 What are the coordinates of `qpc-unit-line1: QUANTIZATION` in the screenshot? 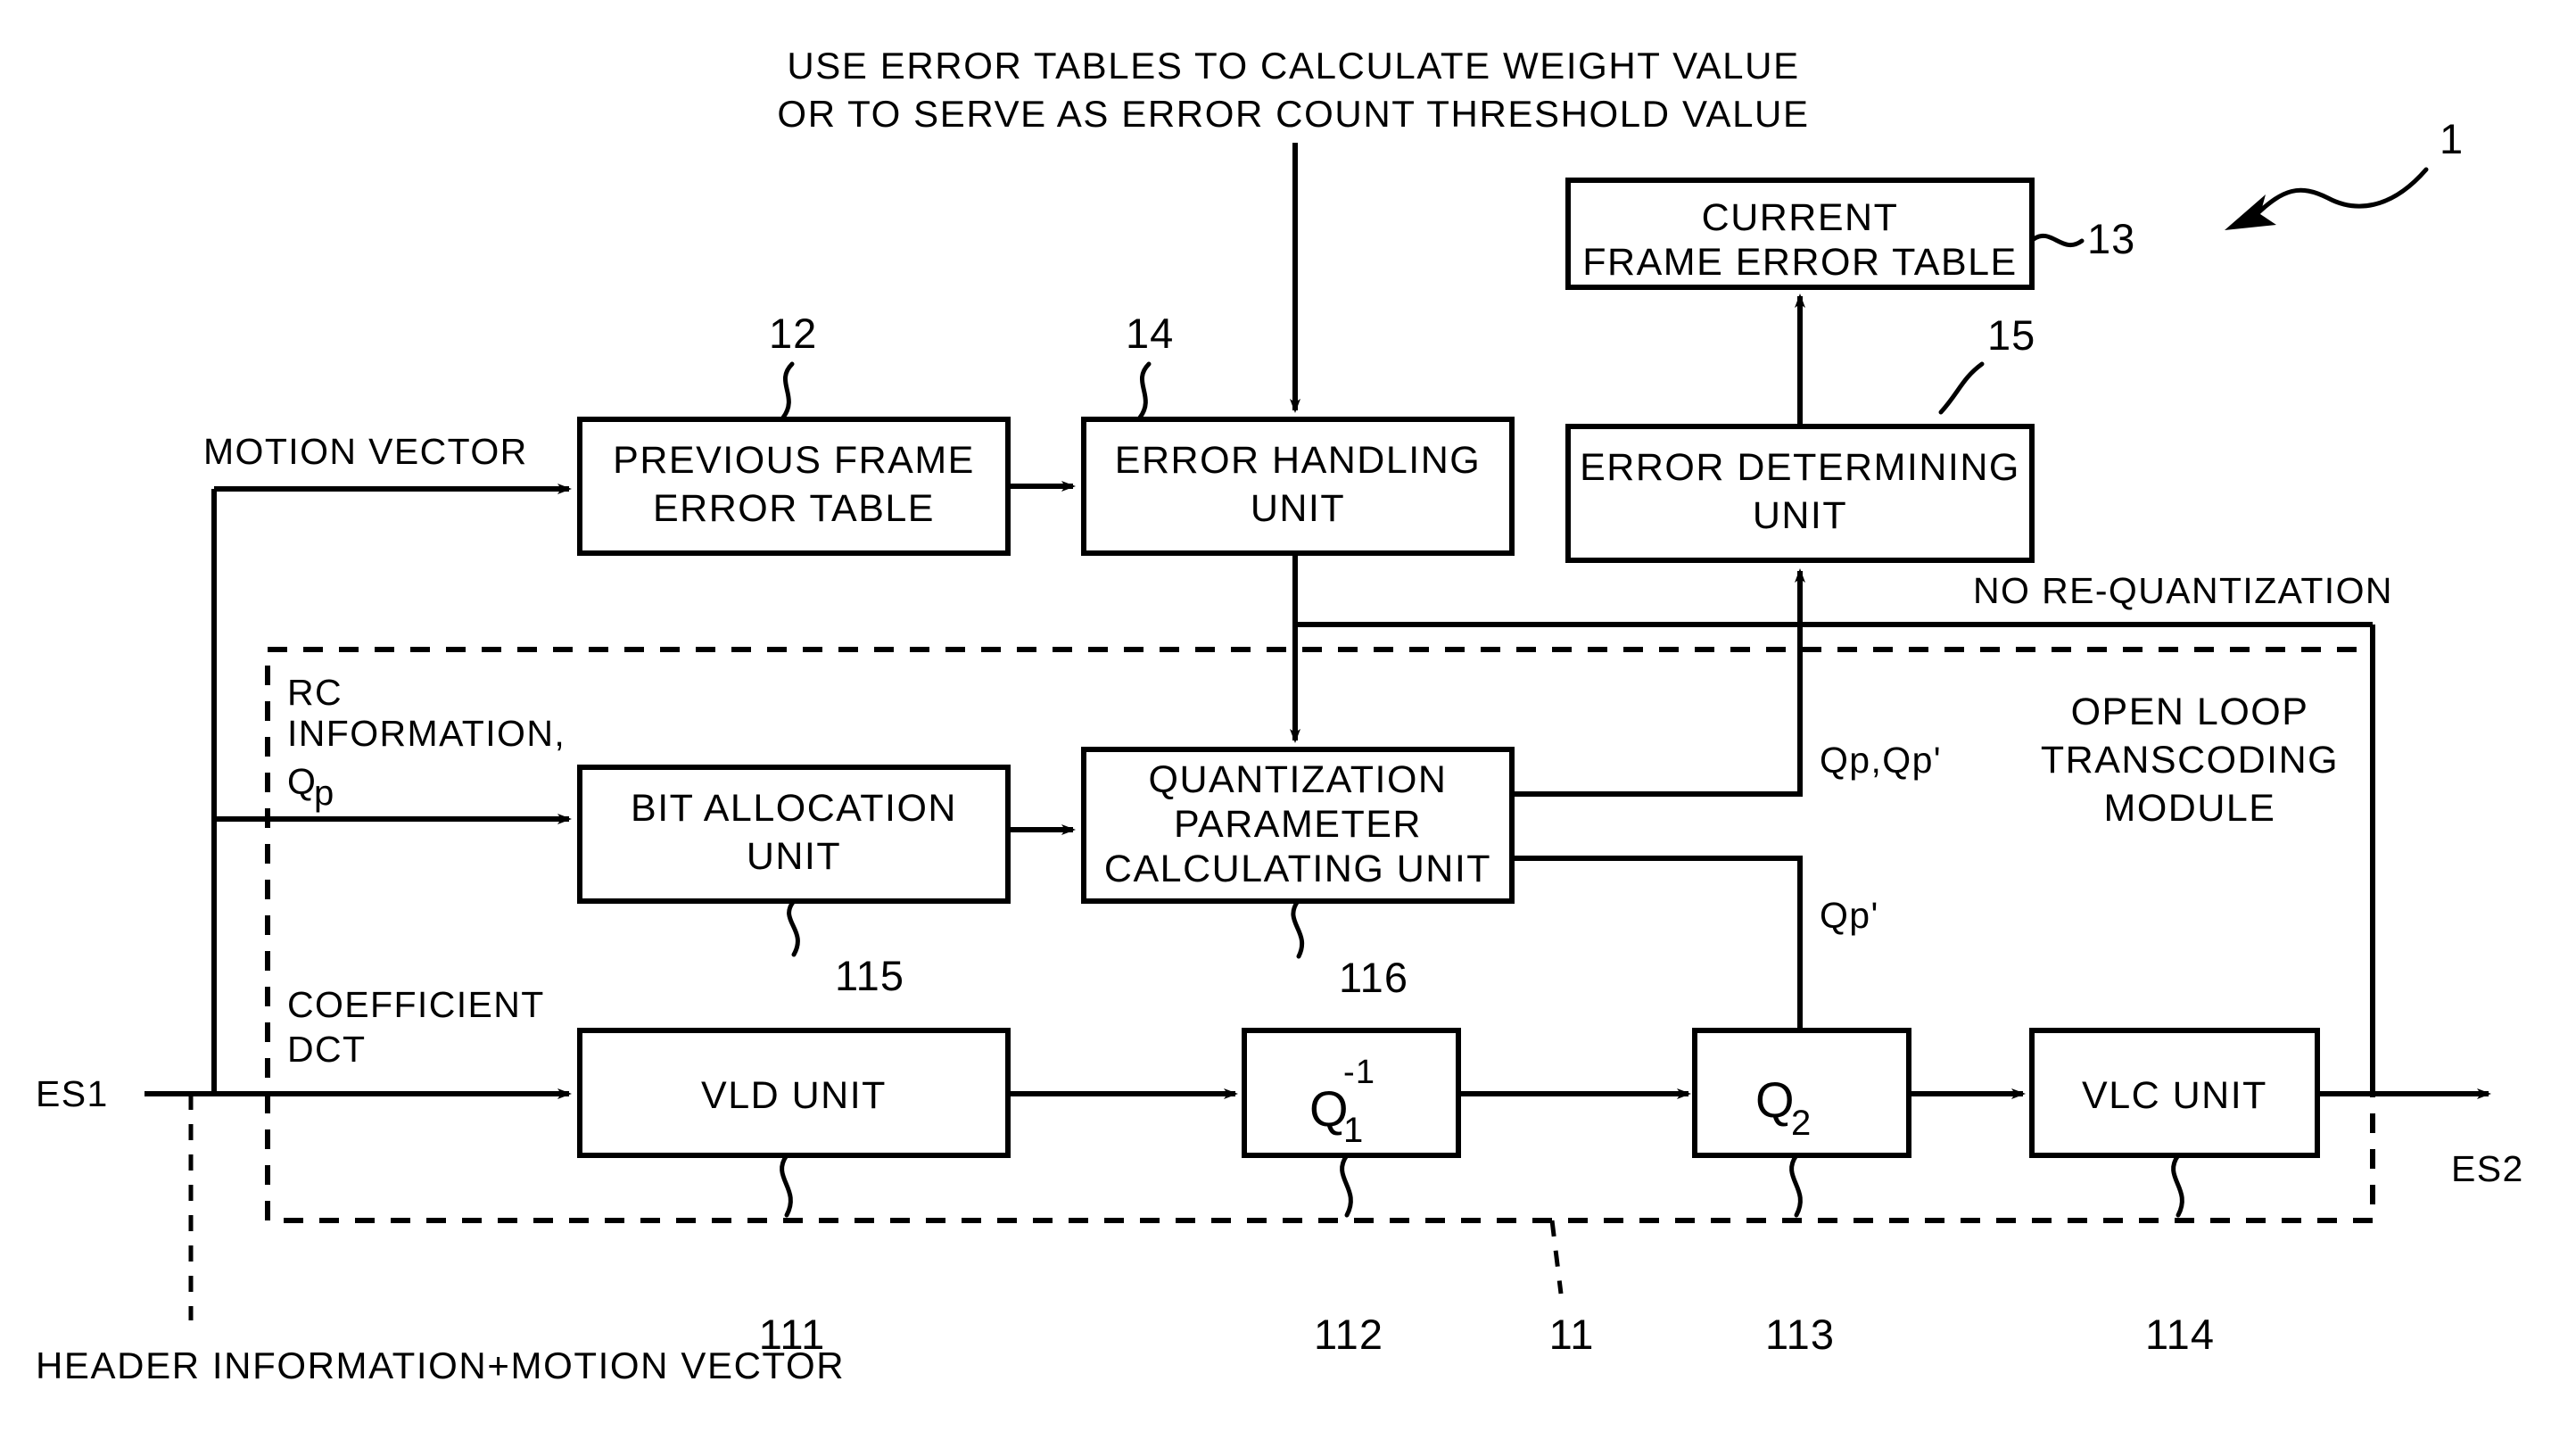 It's located at (1298, 780).